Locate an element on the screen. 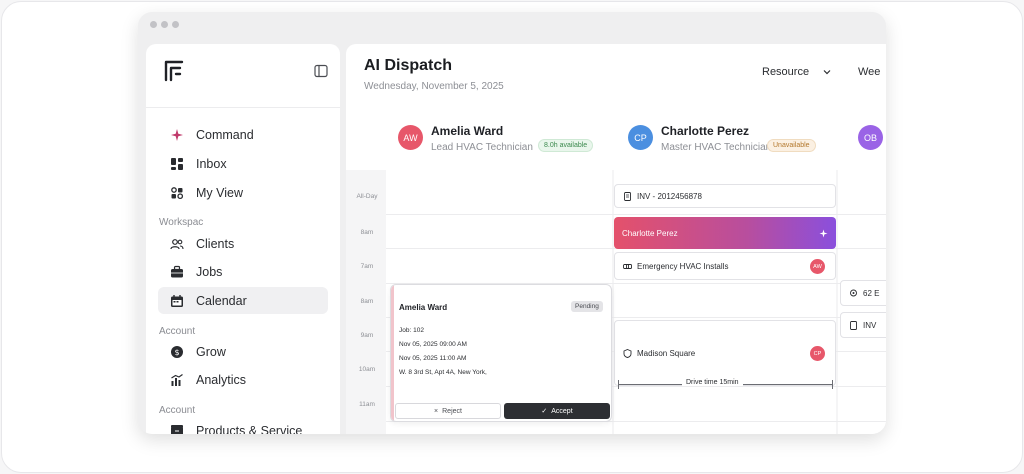 This screenshot has height=474, width=1024. sidebar-item-grow: $ Grow is located at coordinates (243, 351).